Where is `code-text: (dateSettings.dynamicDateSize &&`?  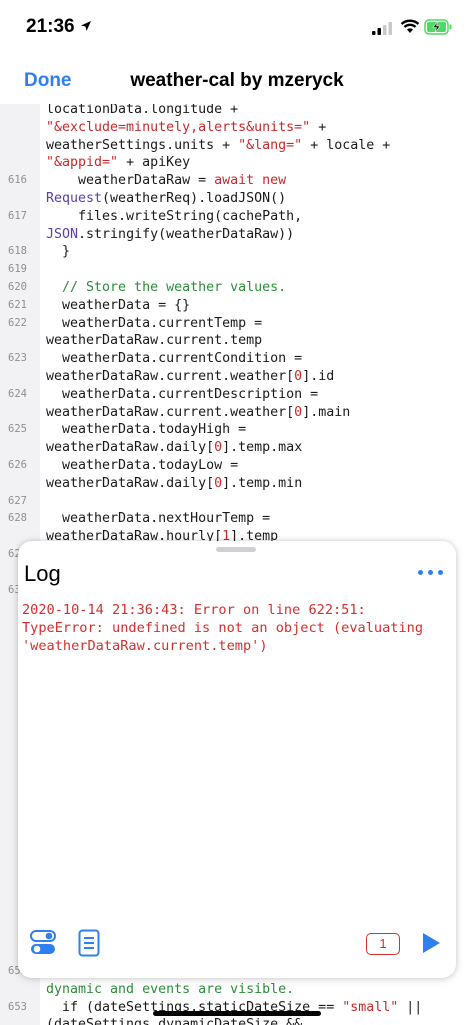 code-text: (dateSettings.dynamicDateSize && is located at coordinates (174, 1020).